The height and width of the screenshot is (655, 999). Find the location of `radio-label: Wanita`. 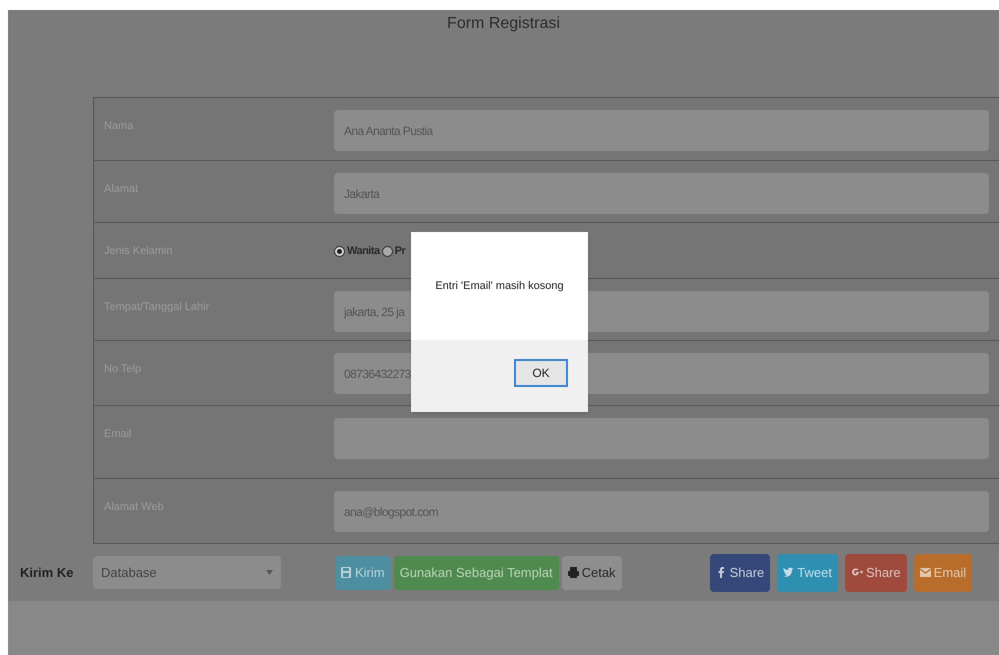

radio-label: Wanita is located at coordinates (363, 251).